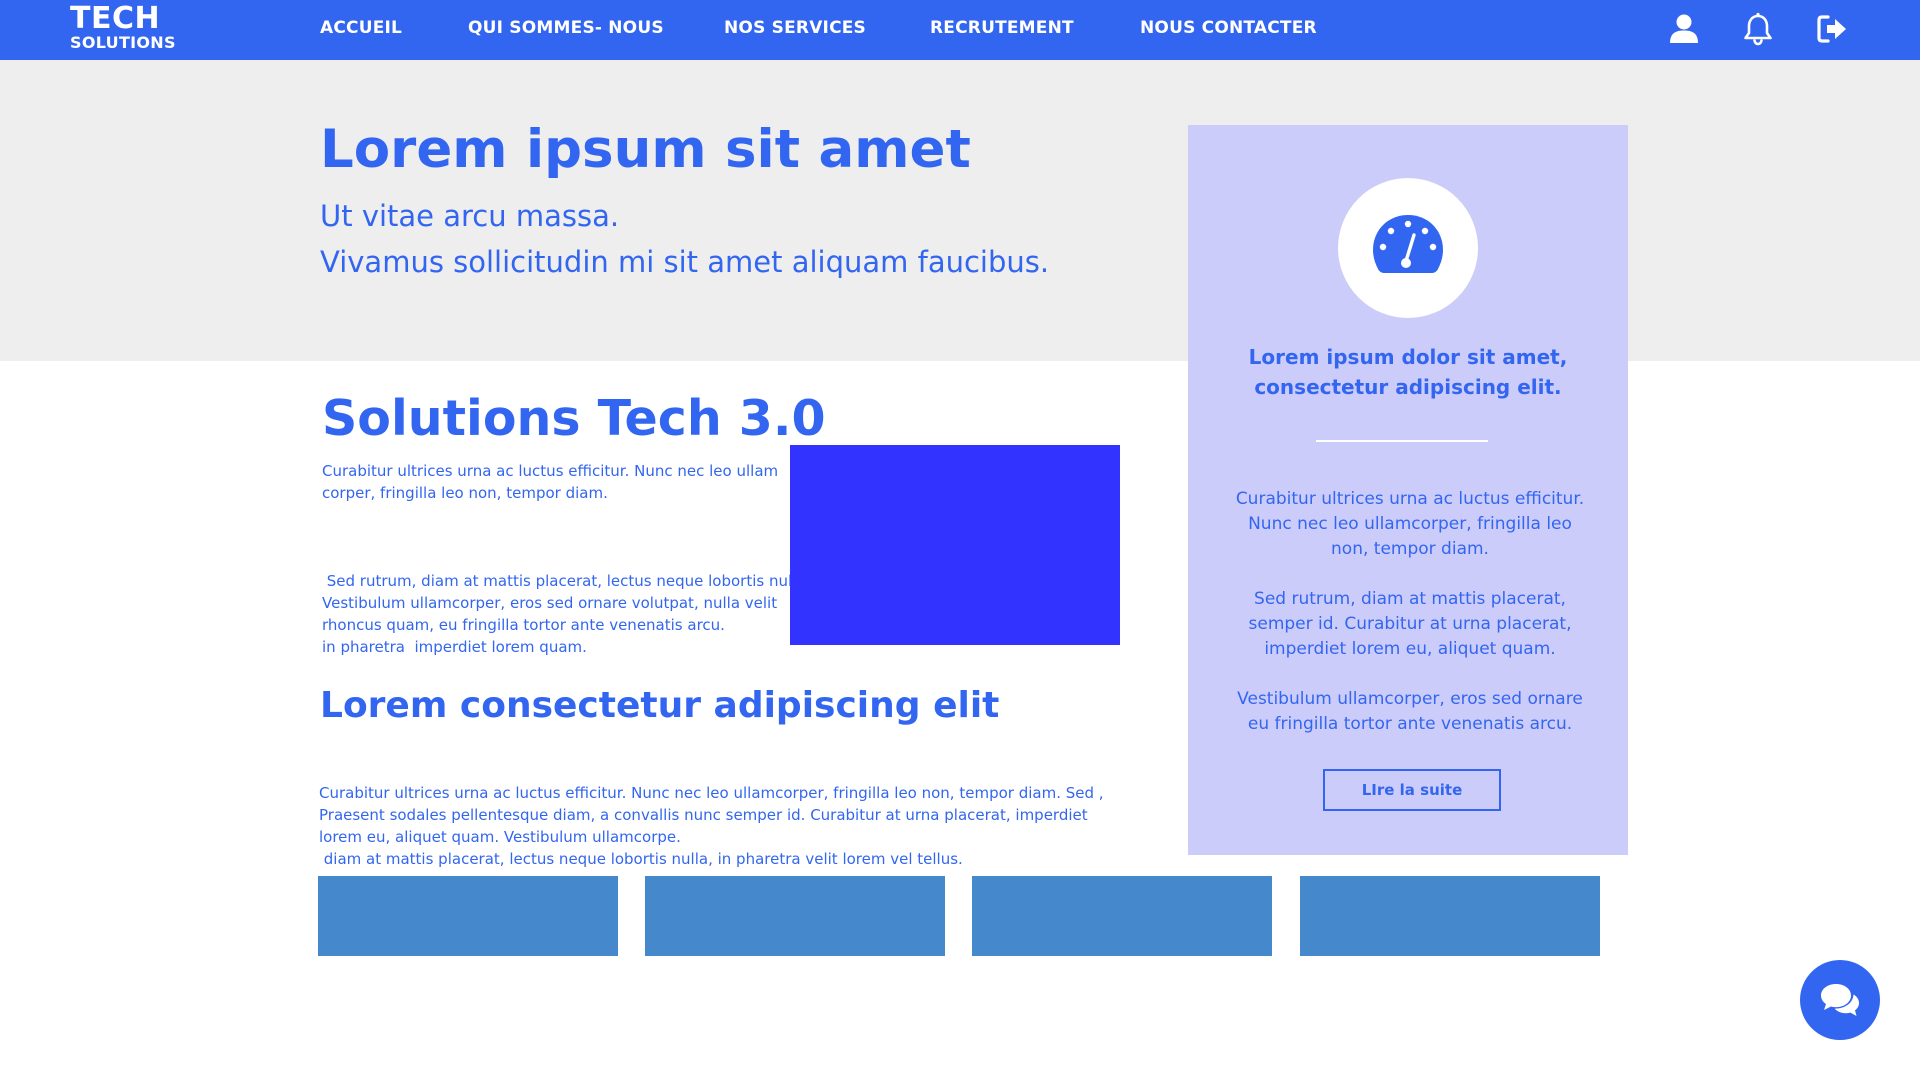 This screenshot has height=1080, width=1920. I want to click on section-title: Solutions Tech 3.0, so click(574, 418).